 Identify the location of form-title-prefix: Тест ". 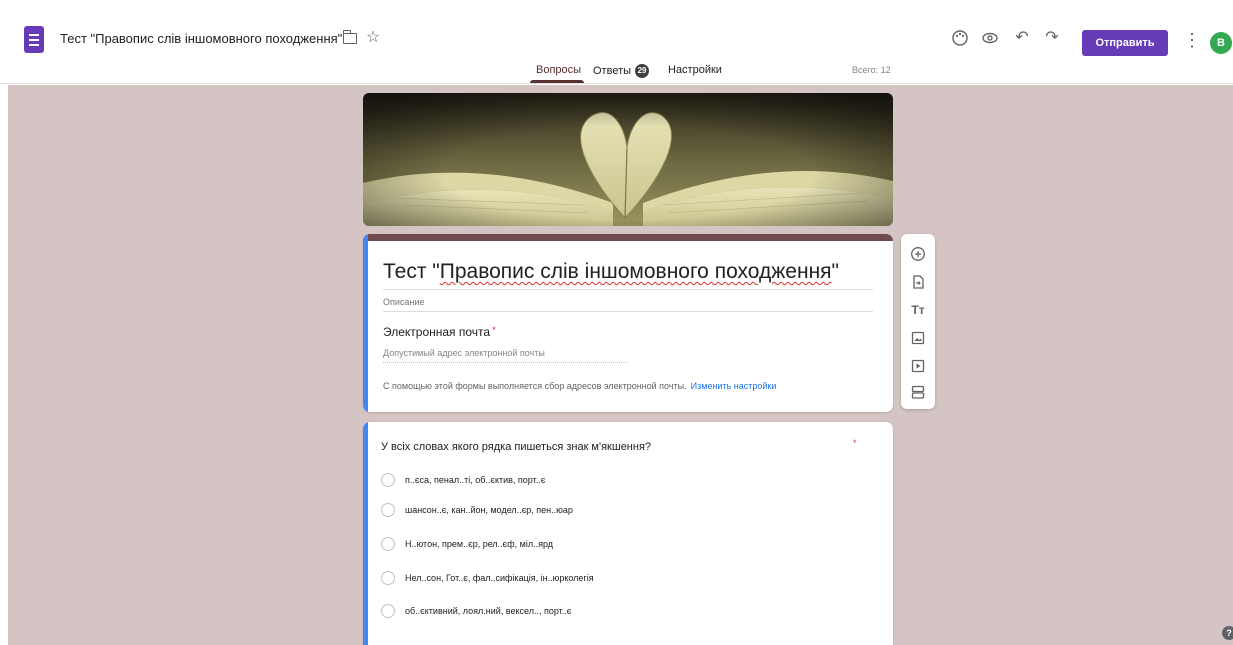
(411, 271).